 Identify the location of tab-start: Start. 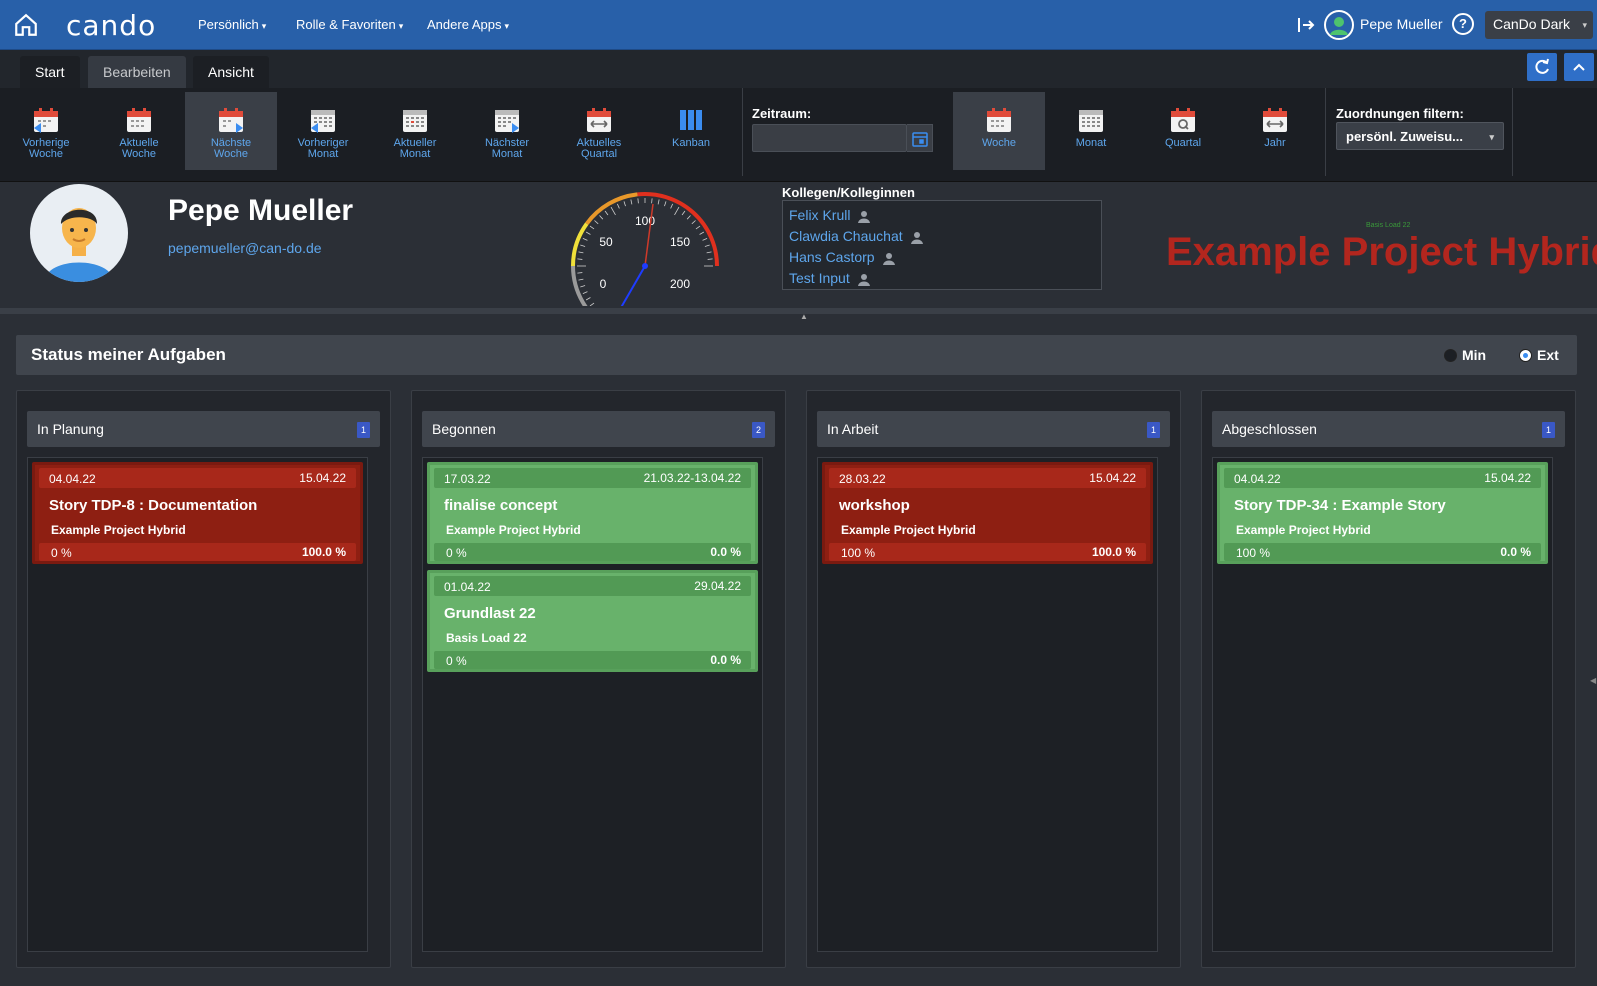
(50, 72).